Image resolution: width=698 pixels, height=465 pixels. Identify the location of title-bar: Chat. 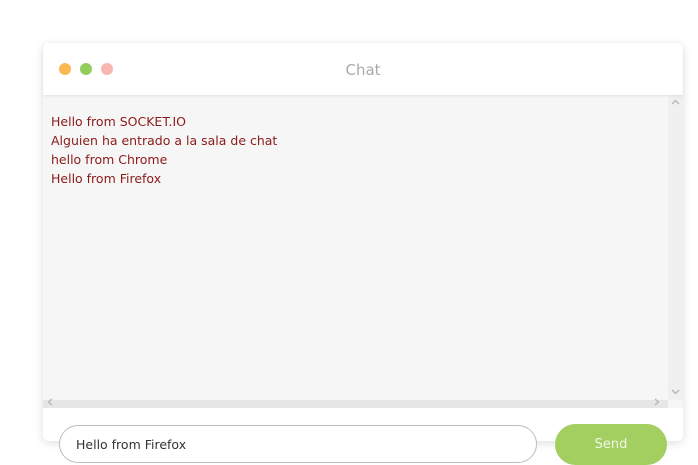
(363, 69).